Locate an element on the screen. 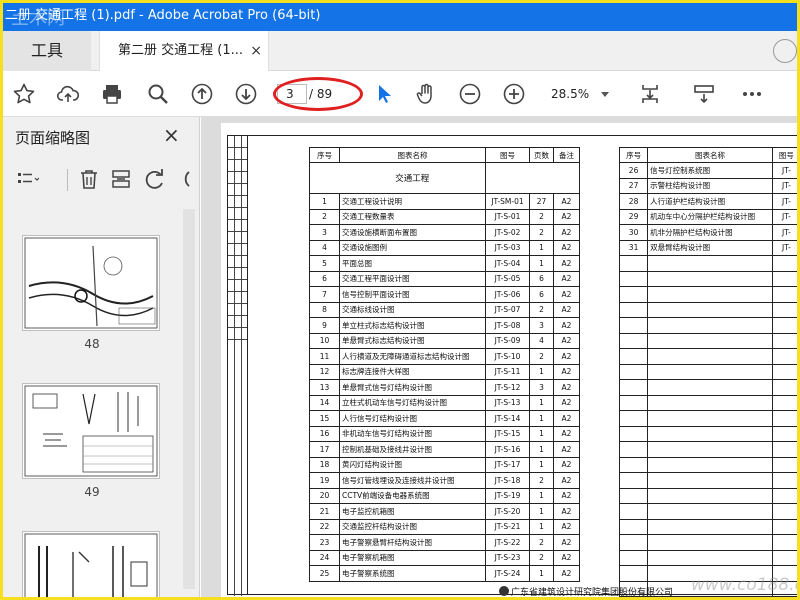 This screenshot has height=600, width=800. page-down-icon is located at coordinates (246, 94).